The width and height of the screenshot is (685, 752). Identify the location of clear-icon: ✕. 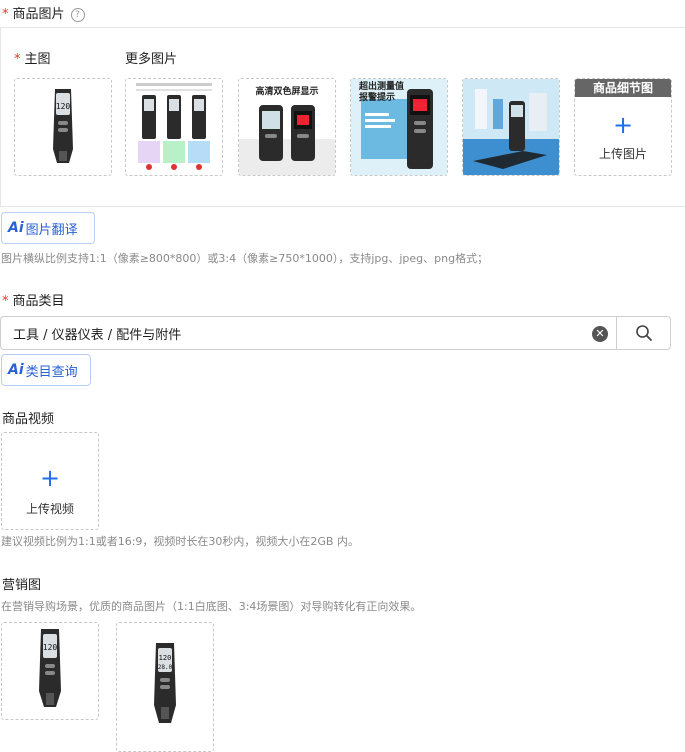
(600, 334).